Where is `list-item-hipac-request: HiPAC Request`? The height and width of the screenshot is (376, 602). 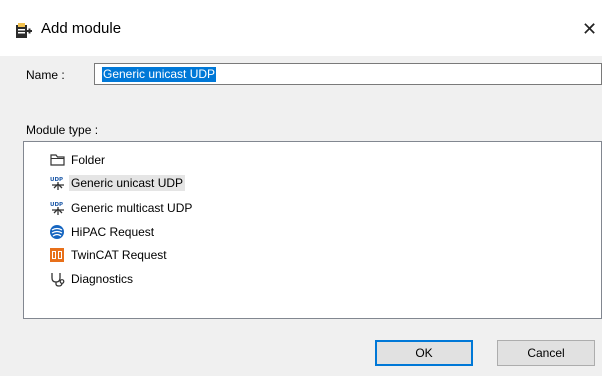
list-item-hipac-request: HiPAC Request is located at coordinates (102, 232).